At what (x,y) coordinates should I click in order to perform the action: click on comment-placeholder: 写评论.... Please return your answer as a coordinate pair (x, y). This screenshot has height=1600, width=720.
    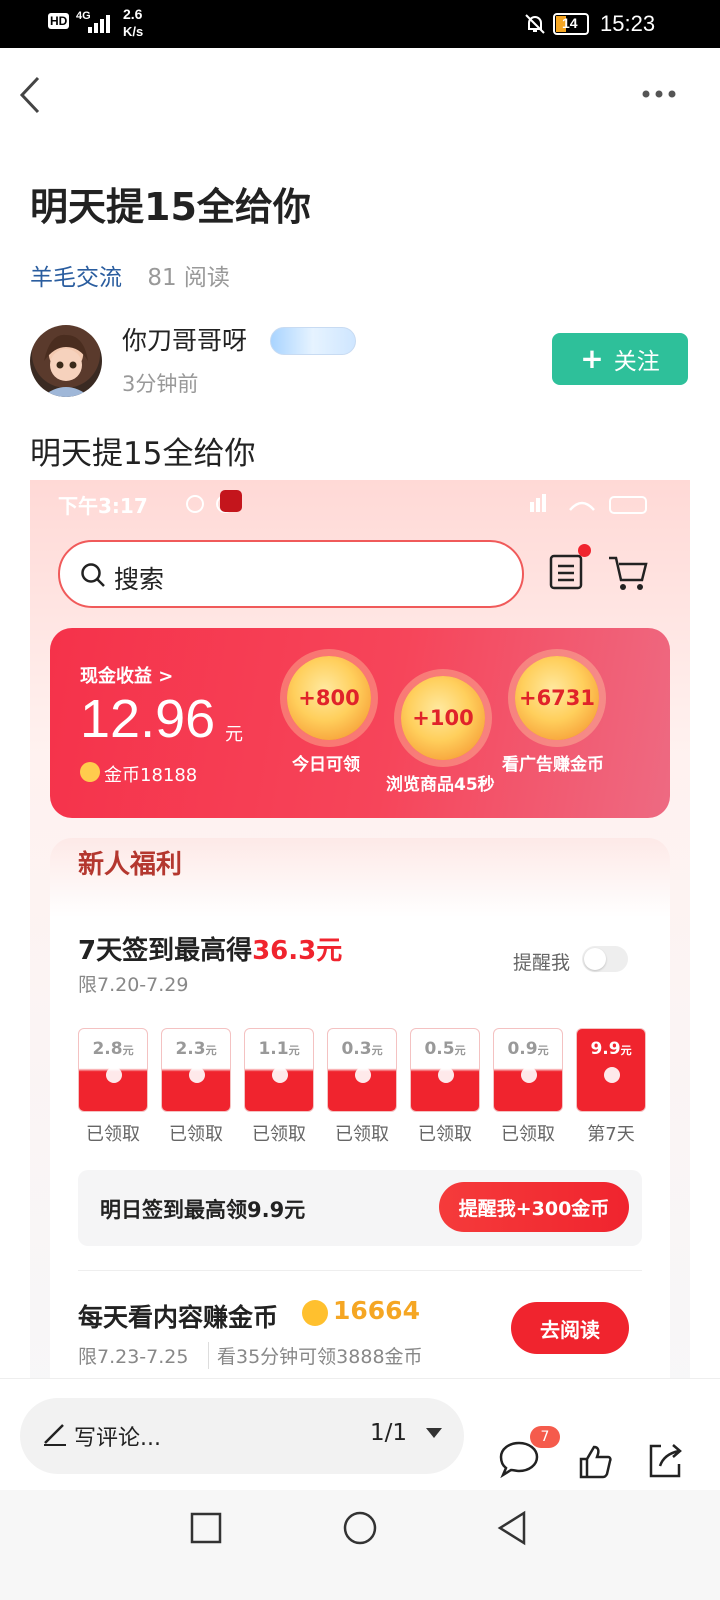
    Looking at the image, I should click on (117, 1438).